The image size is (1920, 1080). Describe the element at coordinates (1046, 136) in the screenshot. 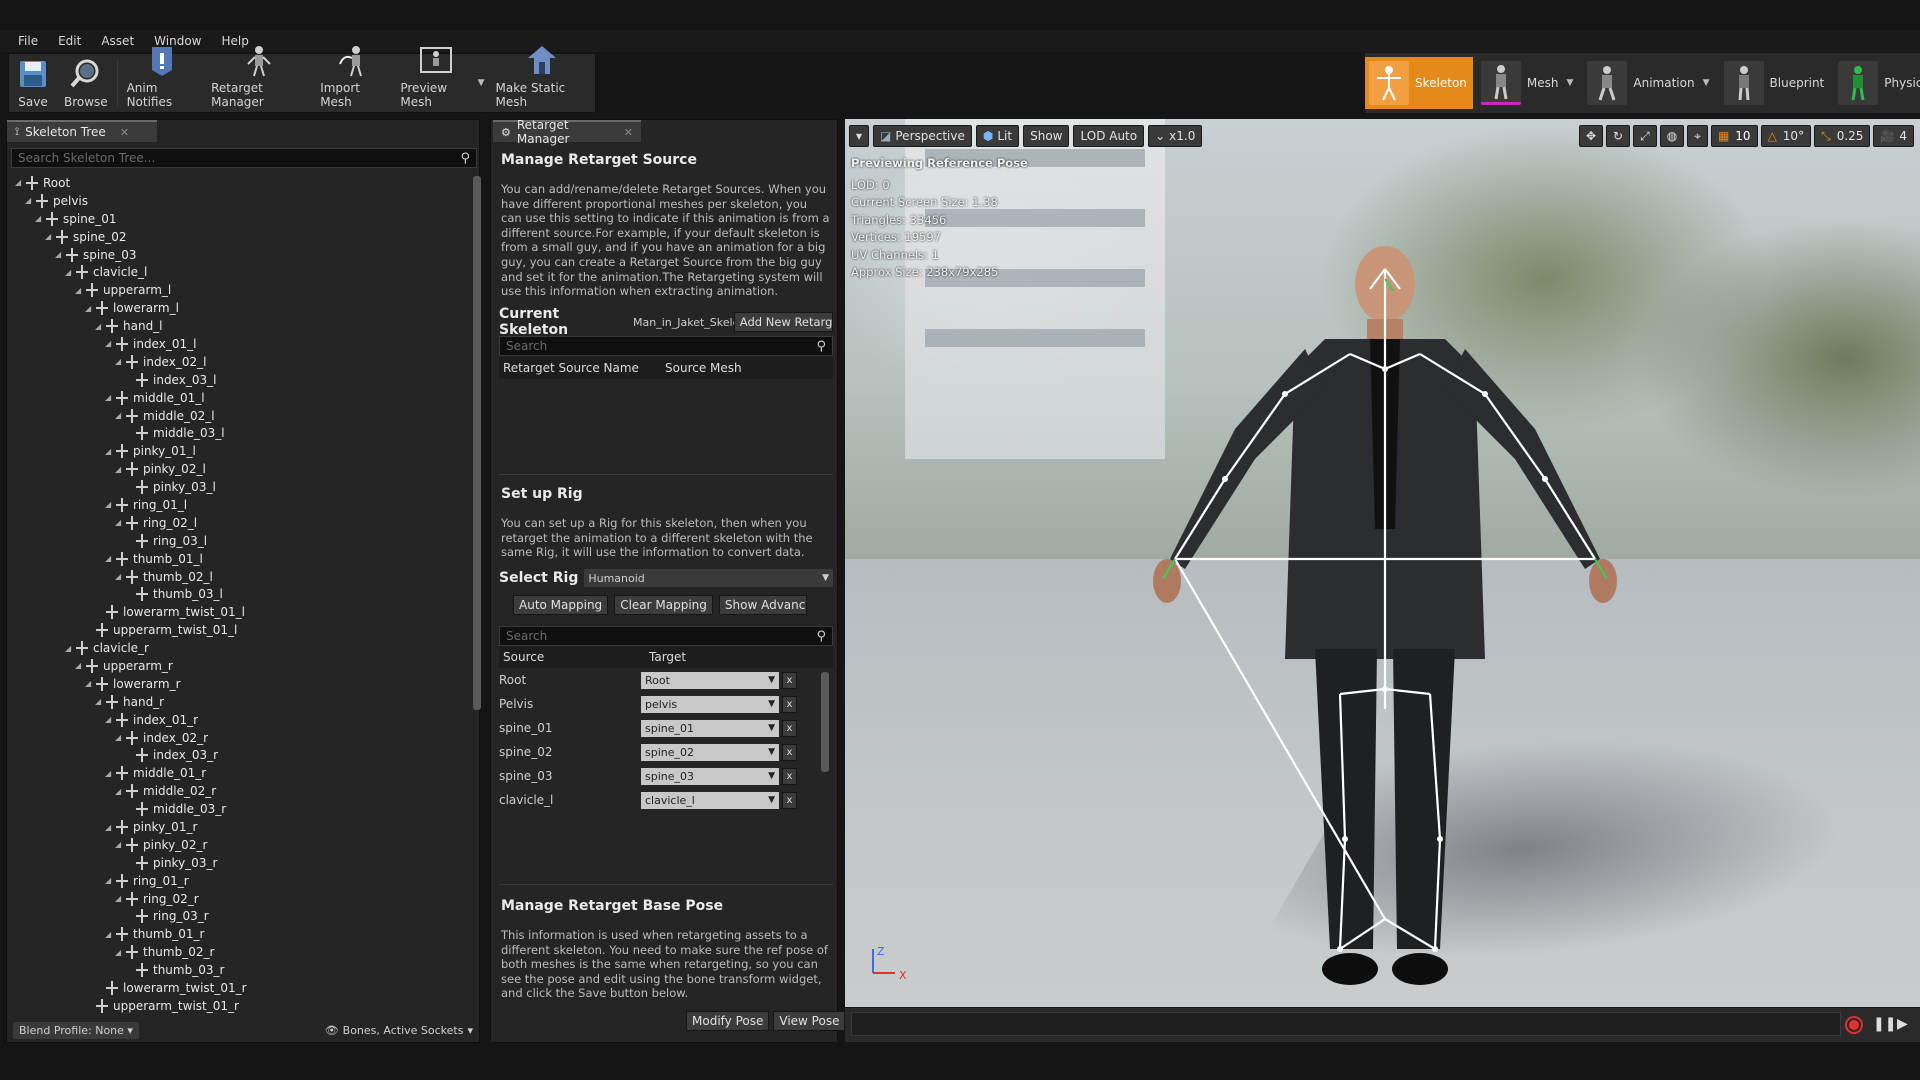

I see `show-button: Show` at that location.